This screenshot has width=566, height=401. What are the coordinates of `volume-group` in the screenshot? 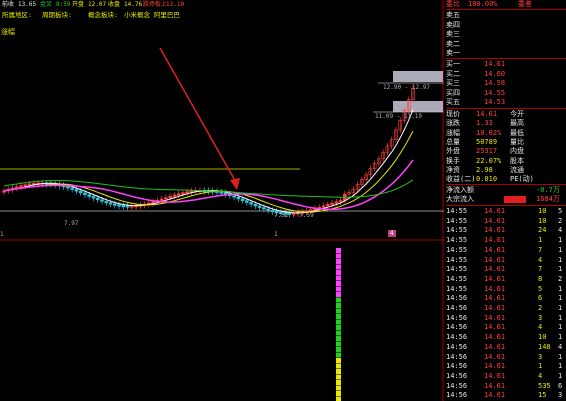 It's located at (338, 324).